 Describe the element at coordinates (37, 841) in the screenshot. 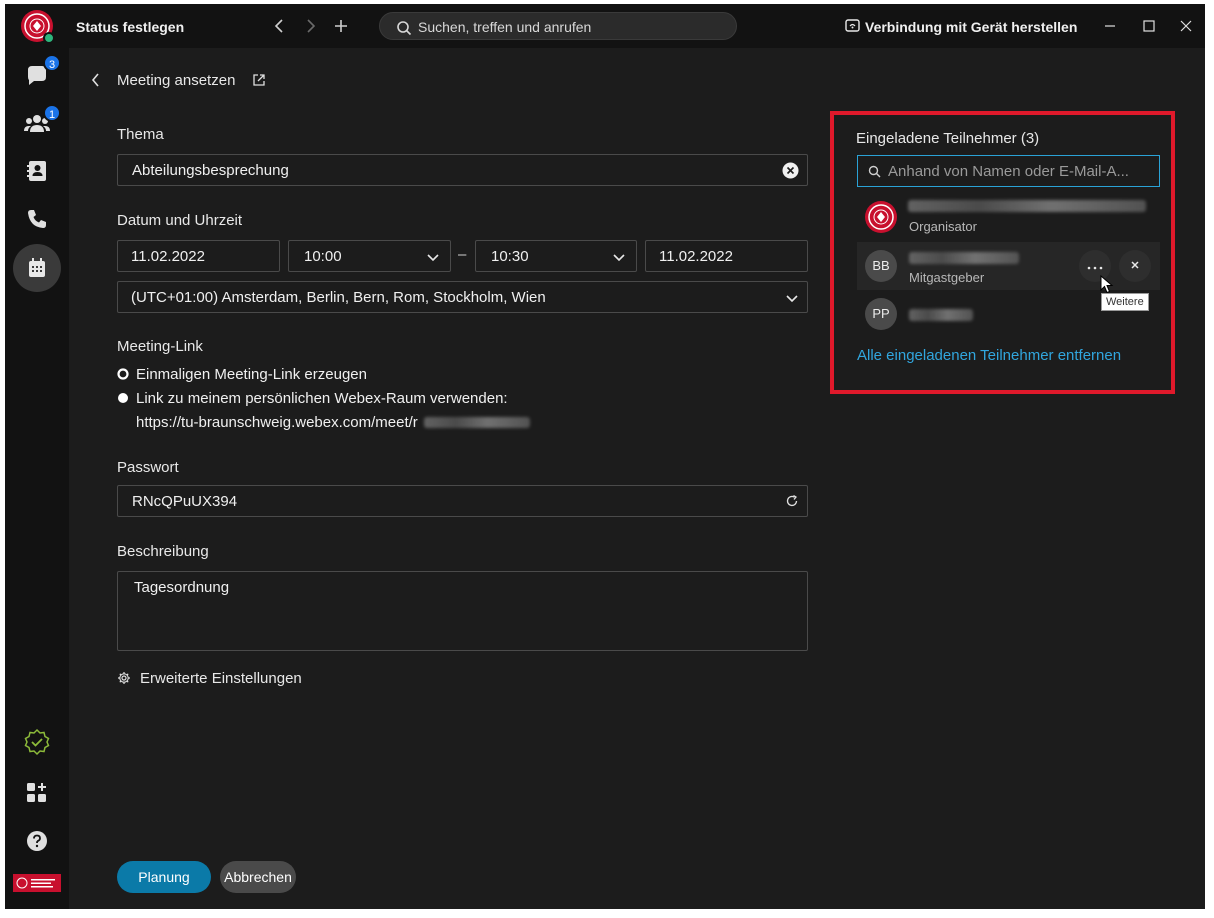

I see `help-icon` at that location.